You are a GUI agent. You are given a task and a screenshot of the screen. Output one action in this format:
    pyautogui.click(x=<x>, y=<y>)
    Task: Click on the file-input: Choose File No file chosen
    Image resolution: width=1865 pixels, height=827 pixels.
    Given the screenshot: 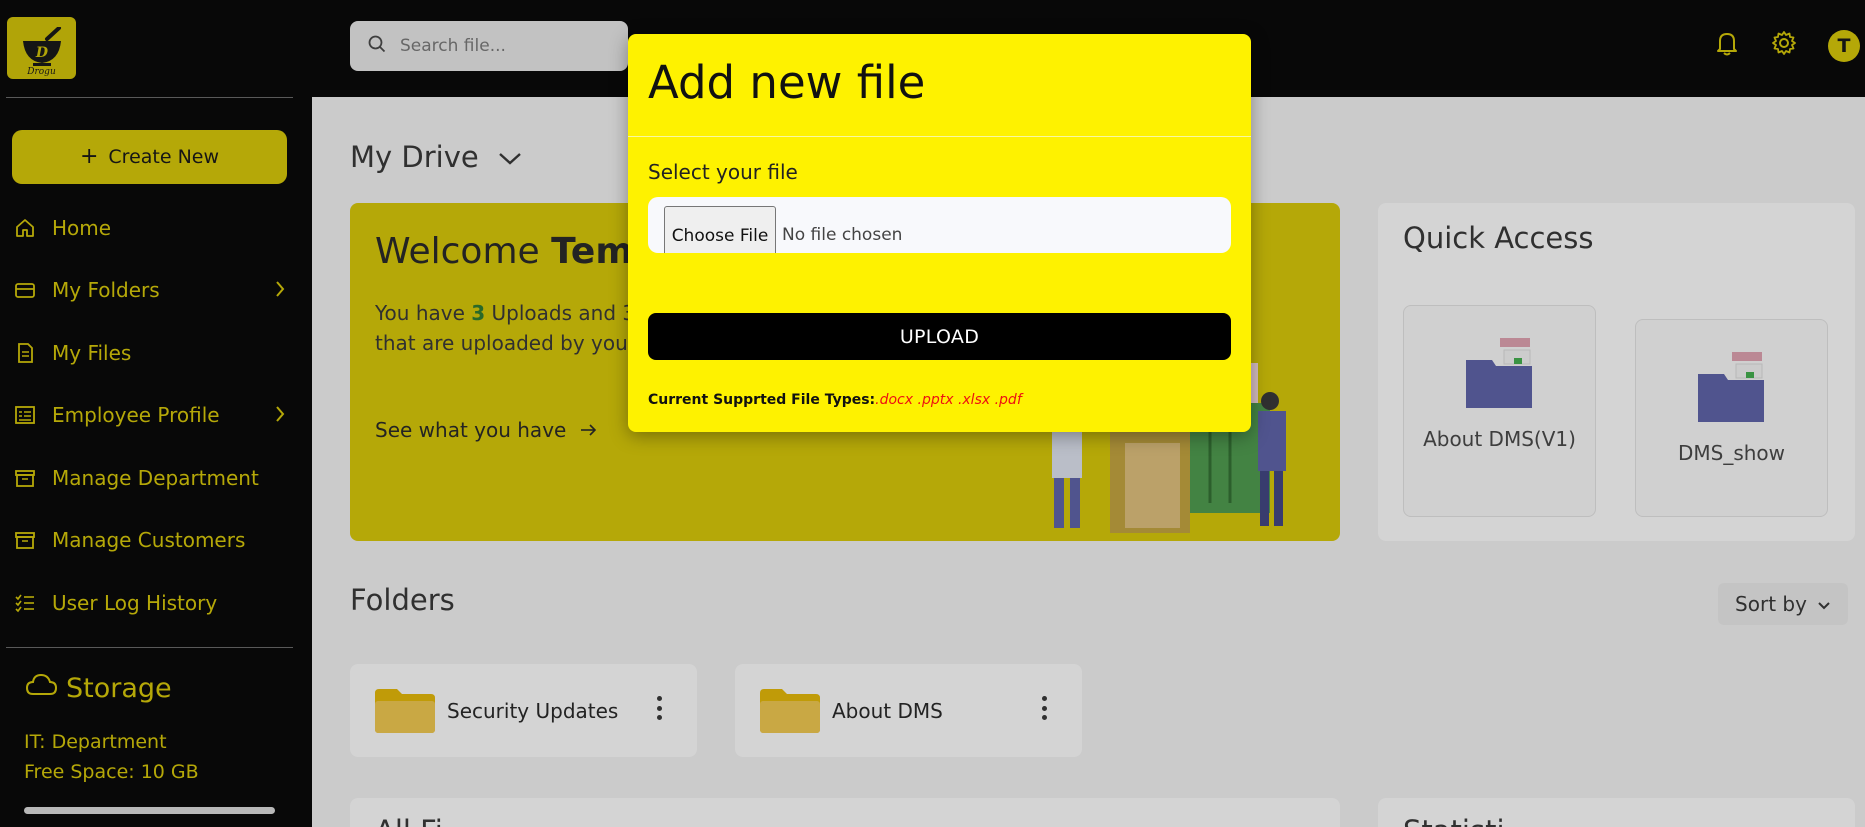 What is the action you would take?
    pyautogui.click(x=939, y=225)
    